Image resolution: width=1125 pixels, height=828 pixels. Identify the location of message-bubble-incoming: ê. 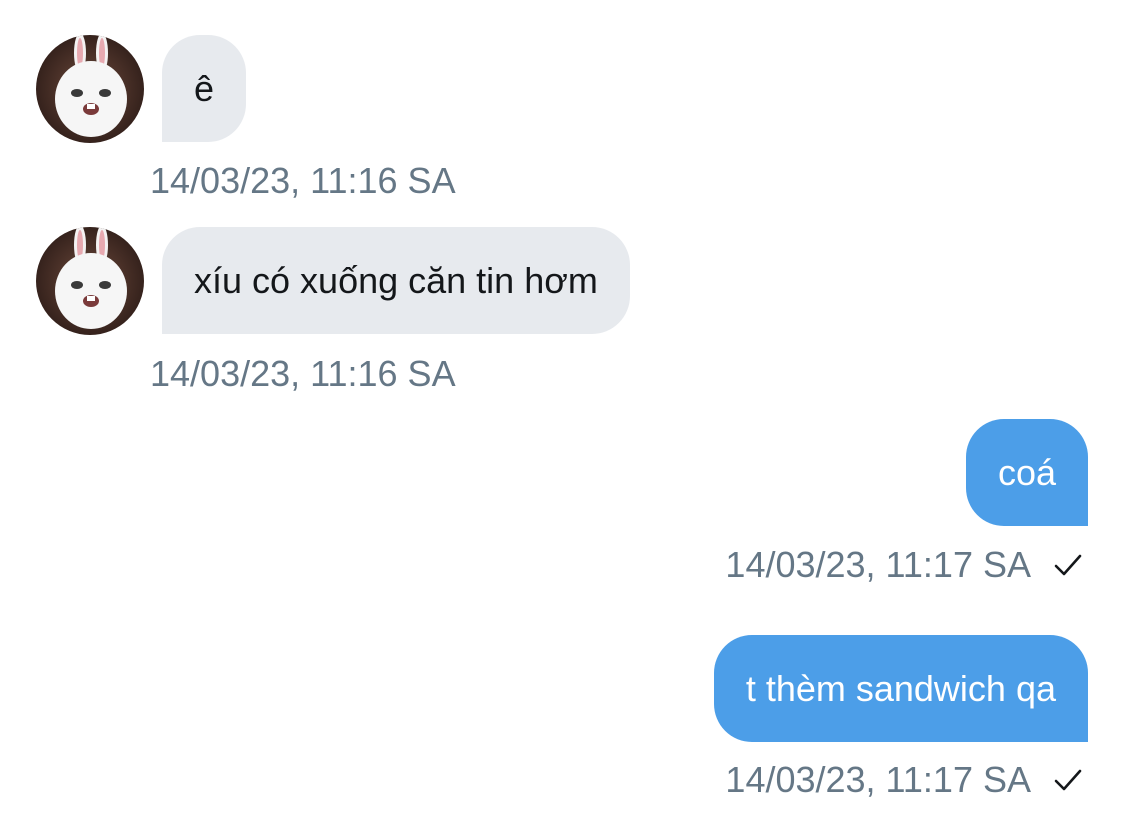
(204, 88).